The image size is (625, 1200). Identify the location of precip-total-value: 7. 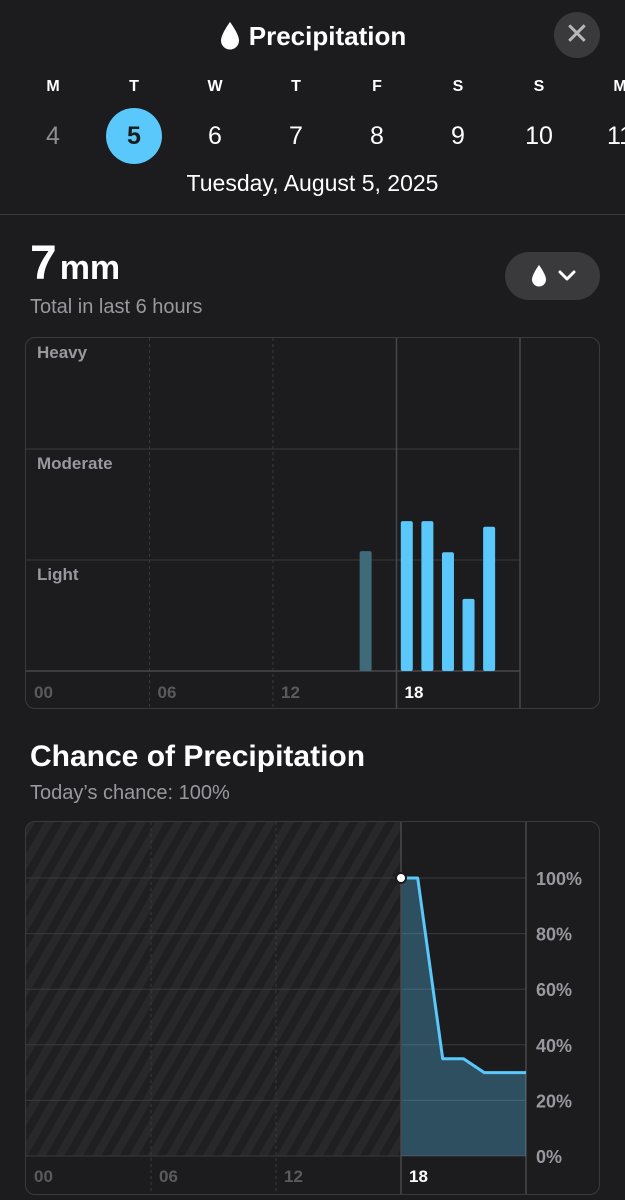
(43, 263).